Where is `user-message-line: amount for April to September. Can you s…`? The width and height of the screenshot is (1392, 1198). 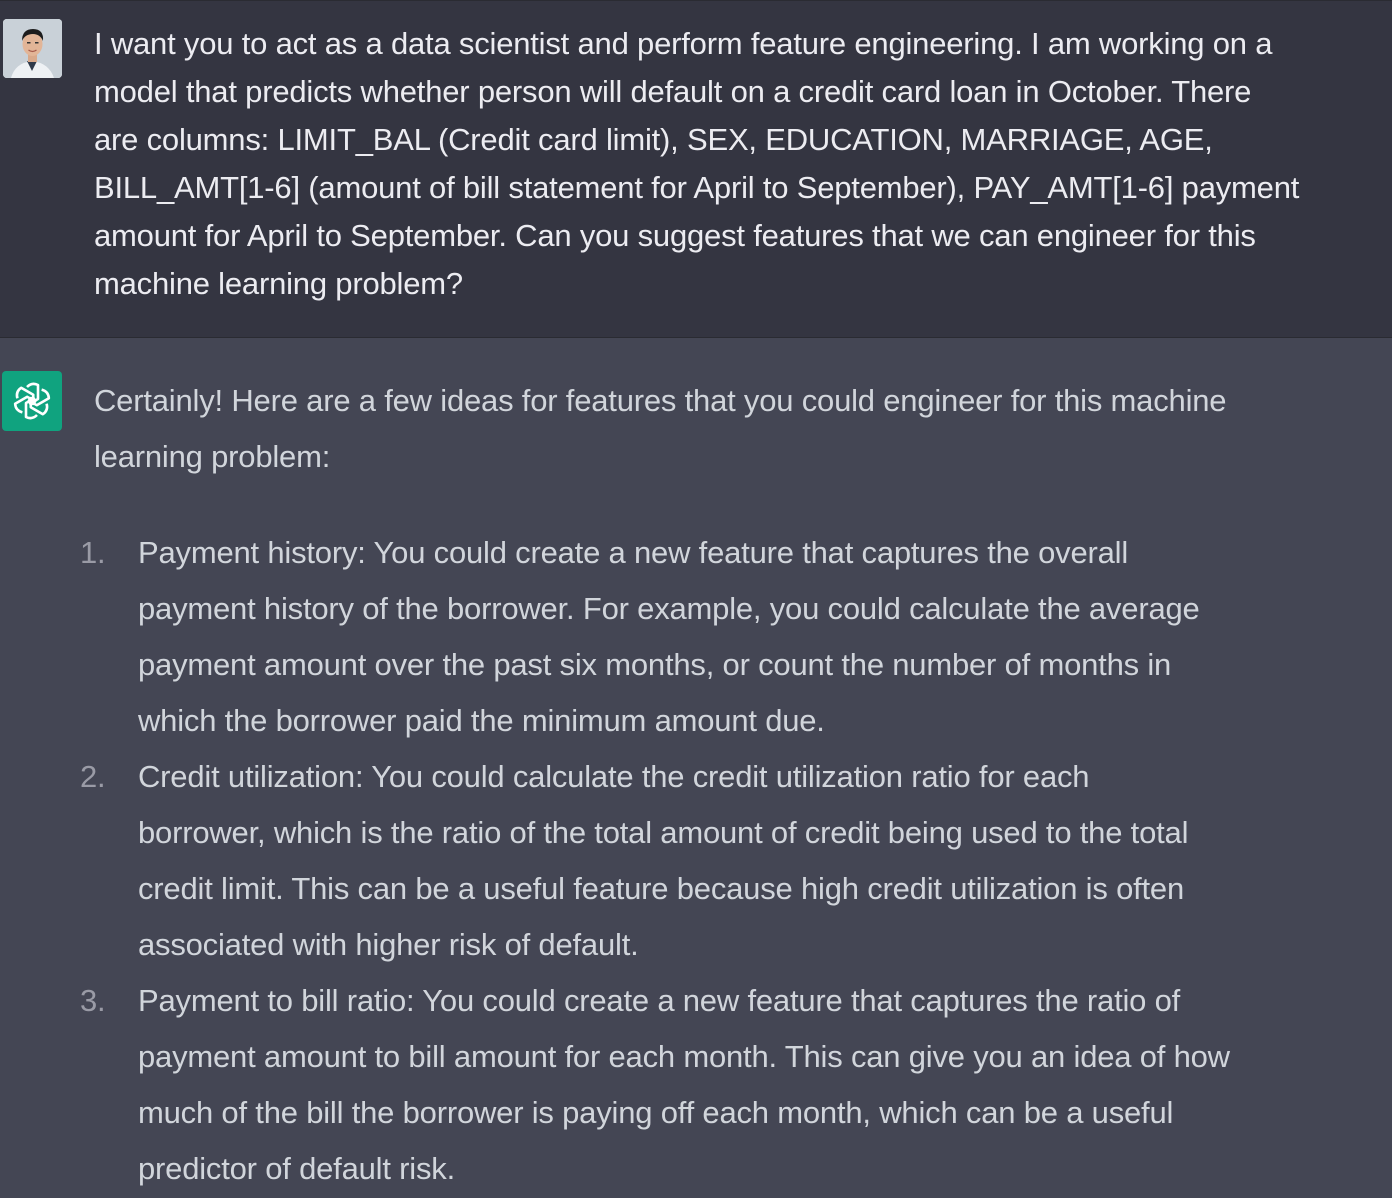 user-message-line: amount for April to September. Can you s… is located at coordinates (675, 235).